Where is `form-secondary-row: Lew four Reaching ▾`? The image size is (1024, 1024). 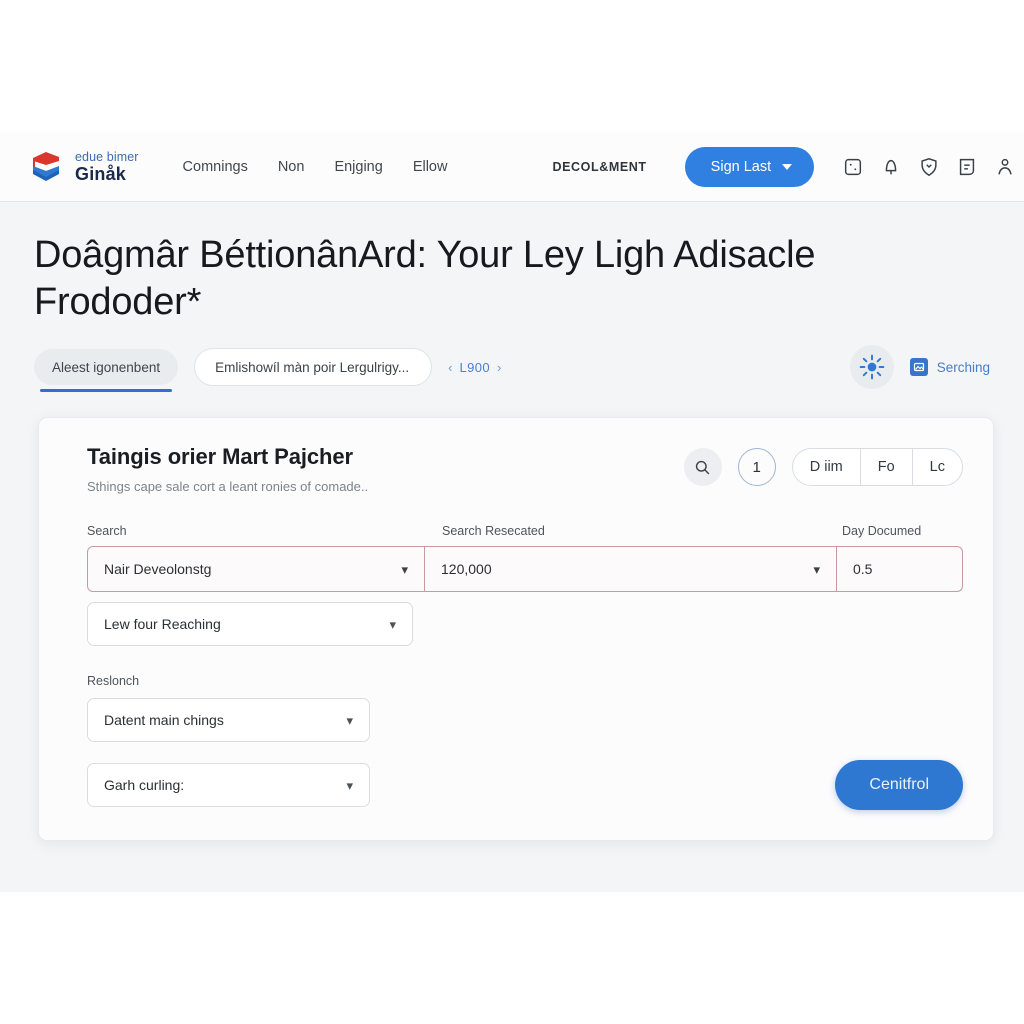 form-secondary-row: Lew four Reaching ▾ is located at coordinates (525, 624).